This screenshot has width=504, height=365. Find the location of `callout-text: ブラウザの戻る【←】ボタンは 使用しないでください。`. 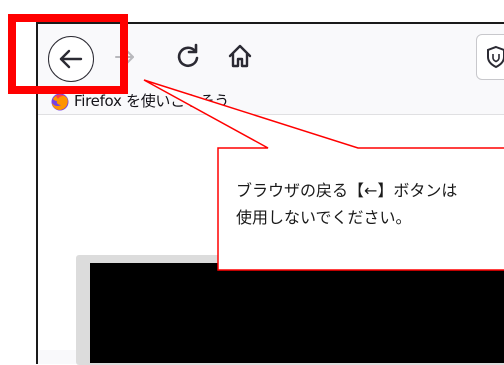

callout-text: ブラウザの戻る【←】ボタンは 使用しないでください。 is located at coordinates (370, 204).